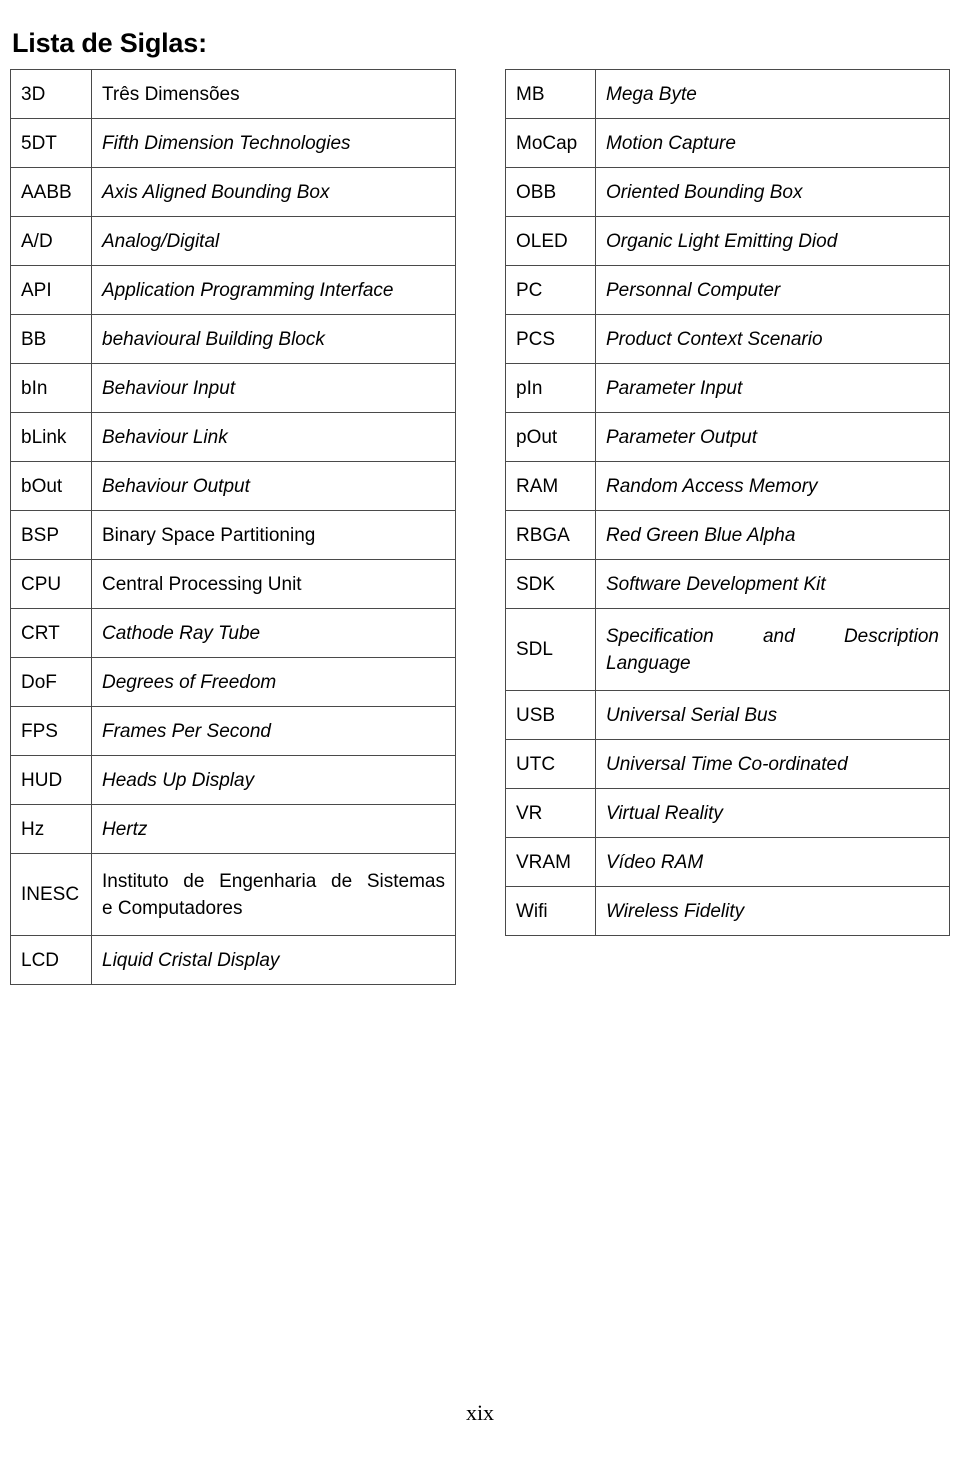 The height and width of the screenshot is (1457, 960). I want to click on meaning-cell: Universal Time Co-ordinated, so click(772, 764).